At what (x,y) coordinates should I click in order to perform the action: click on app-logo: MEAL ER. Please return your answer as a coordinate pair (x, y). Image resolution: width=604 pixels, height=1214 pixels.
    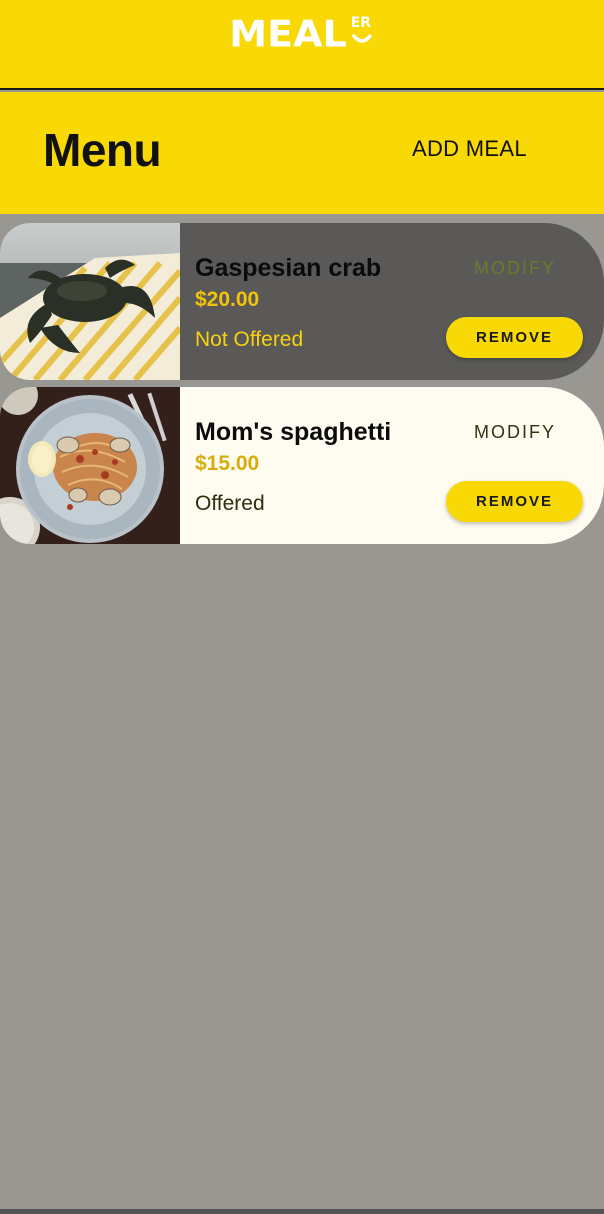
    Looking at the image, I should click on (302, 34).